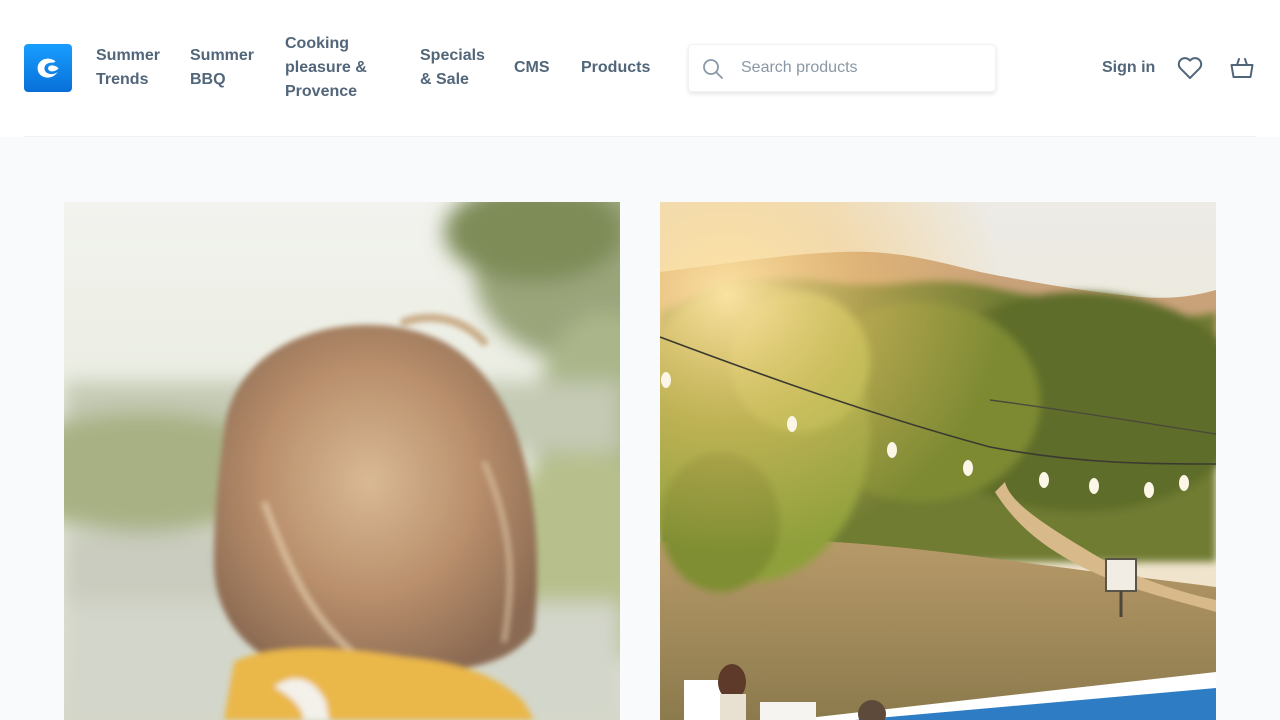 The width and height of the screenshot is (1280, 720). Describe the element at coordinates (1190, 68) in the screenshot. I see `heart-icon` at that location.